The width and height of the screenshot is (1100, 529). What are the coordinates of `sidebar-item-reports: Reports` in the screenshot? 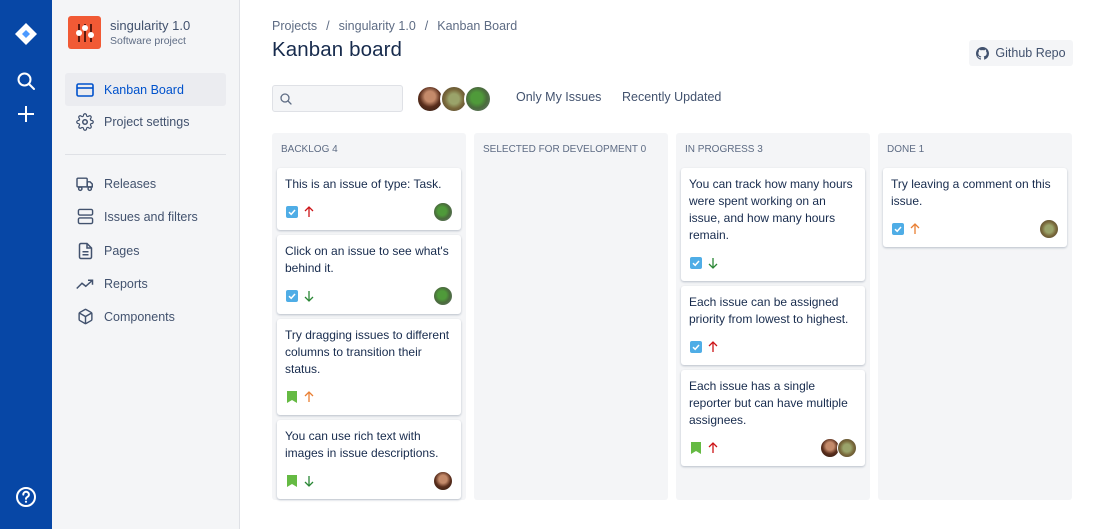 It's located at (145, 283).